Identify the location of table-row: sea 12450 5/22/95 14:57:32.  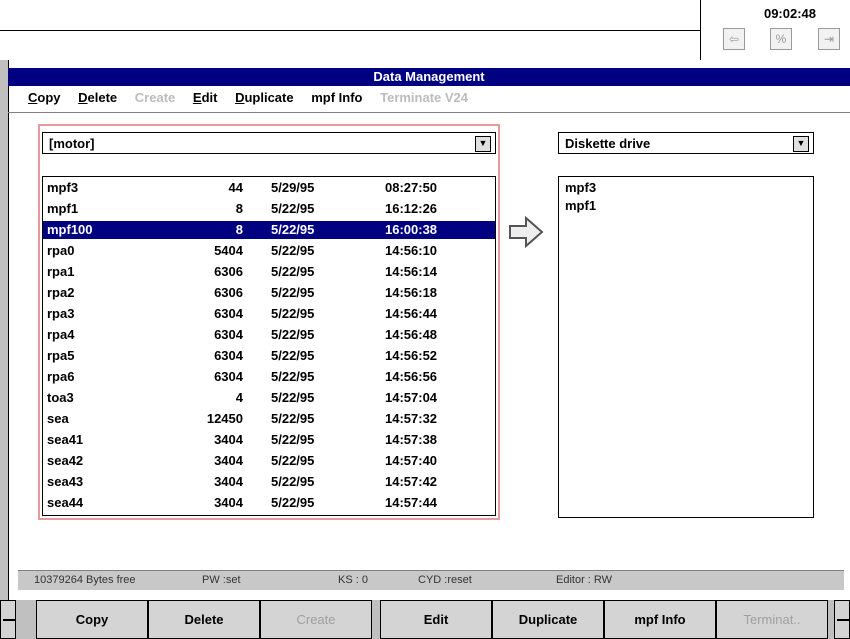
(269, 419).